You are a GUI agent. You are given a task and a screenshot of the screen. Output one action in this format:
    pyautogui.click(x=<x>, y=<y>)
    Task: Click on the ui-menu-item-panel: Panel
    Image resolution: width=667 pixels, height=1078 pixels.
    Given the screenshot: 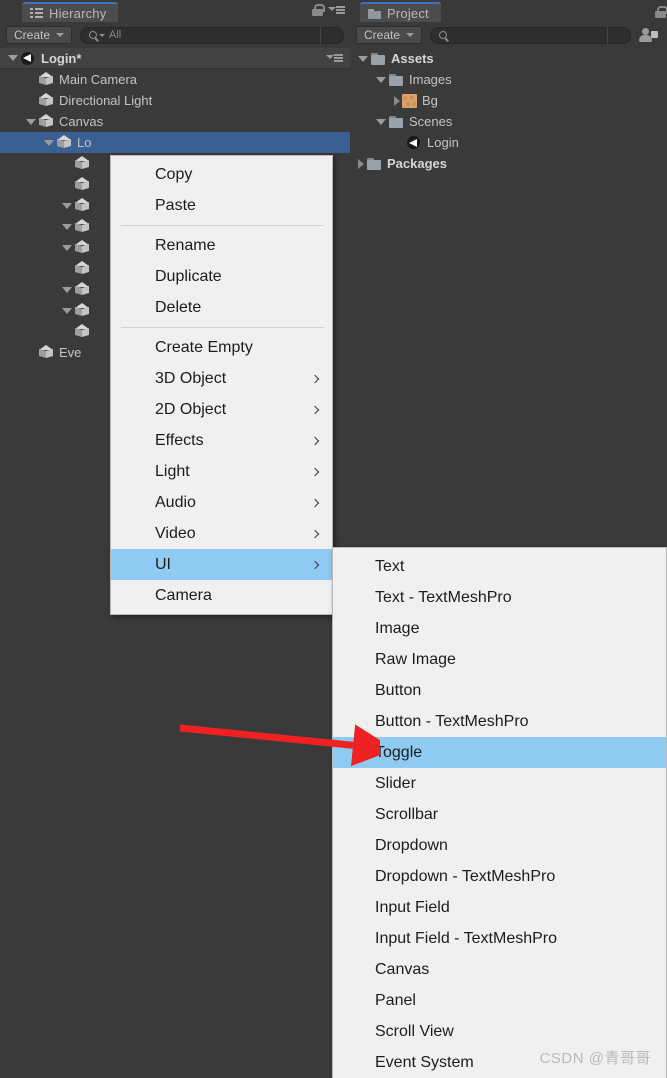 What is the action you would take?
    pyautogui.click(x=499, y=1000)
    